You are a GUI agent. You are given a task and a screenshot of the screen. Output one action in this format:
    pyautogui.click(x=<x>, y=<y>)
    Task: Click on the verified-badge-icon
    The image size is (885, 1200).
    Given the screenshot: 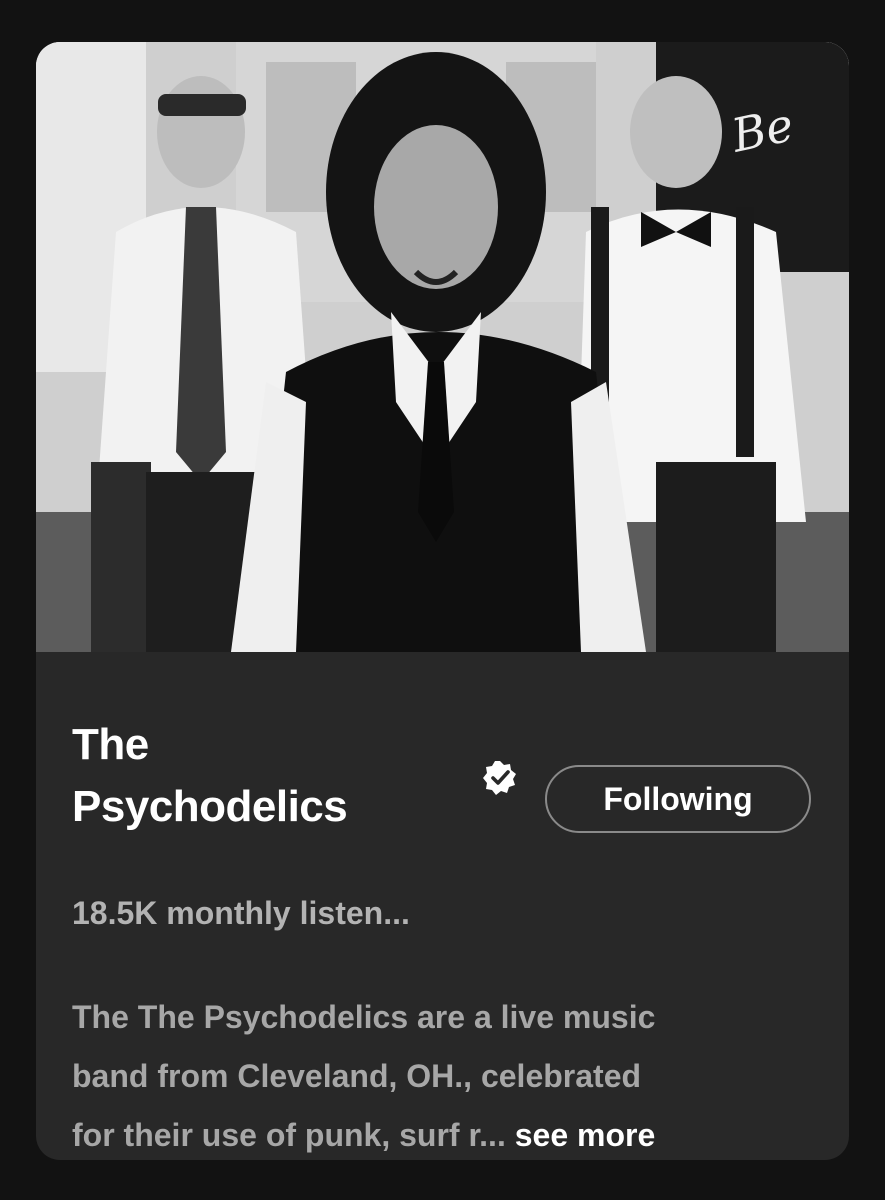 What is the action you would take?
    pyautogui.click(x=499, y=778)
    